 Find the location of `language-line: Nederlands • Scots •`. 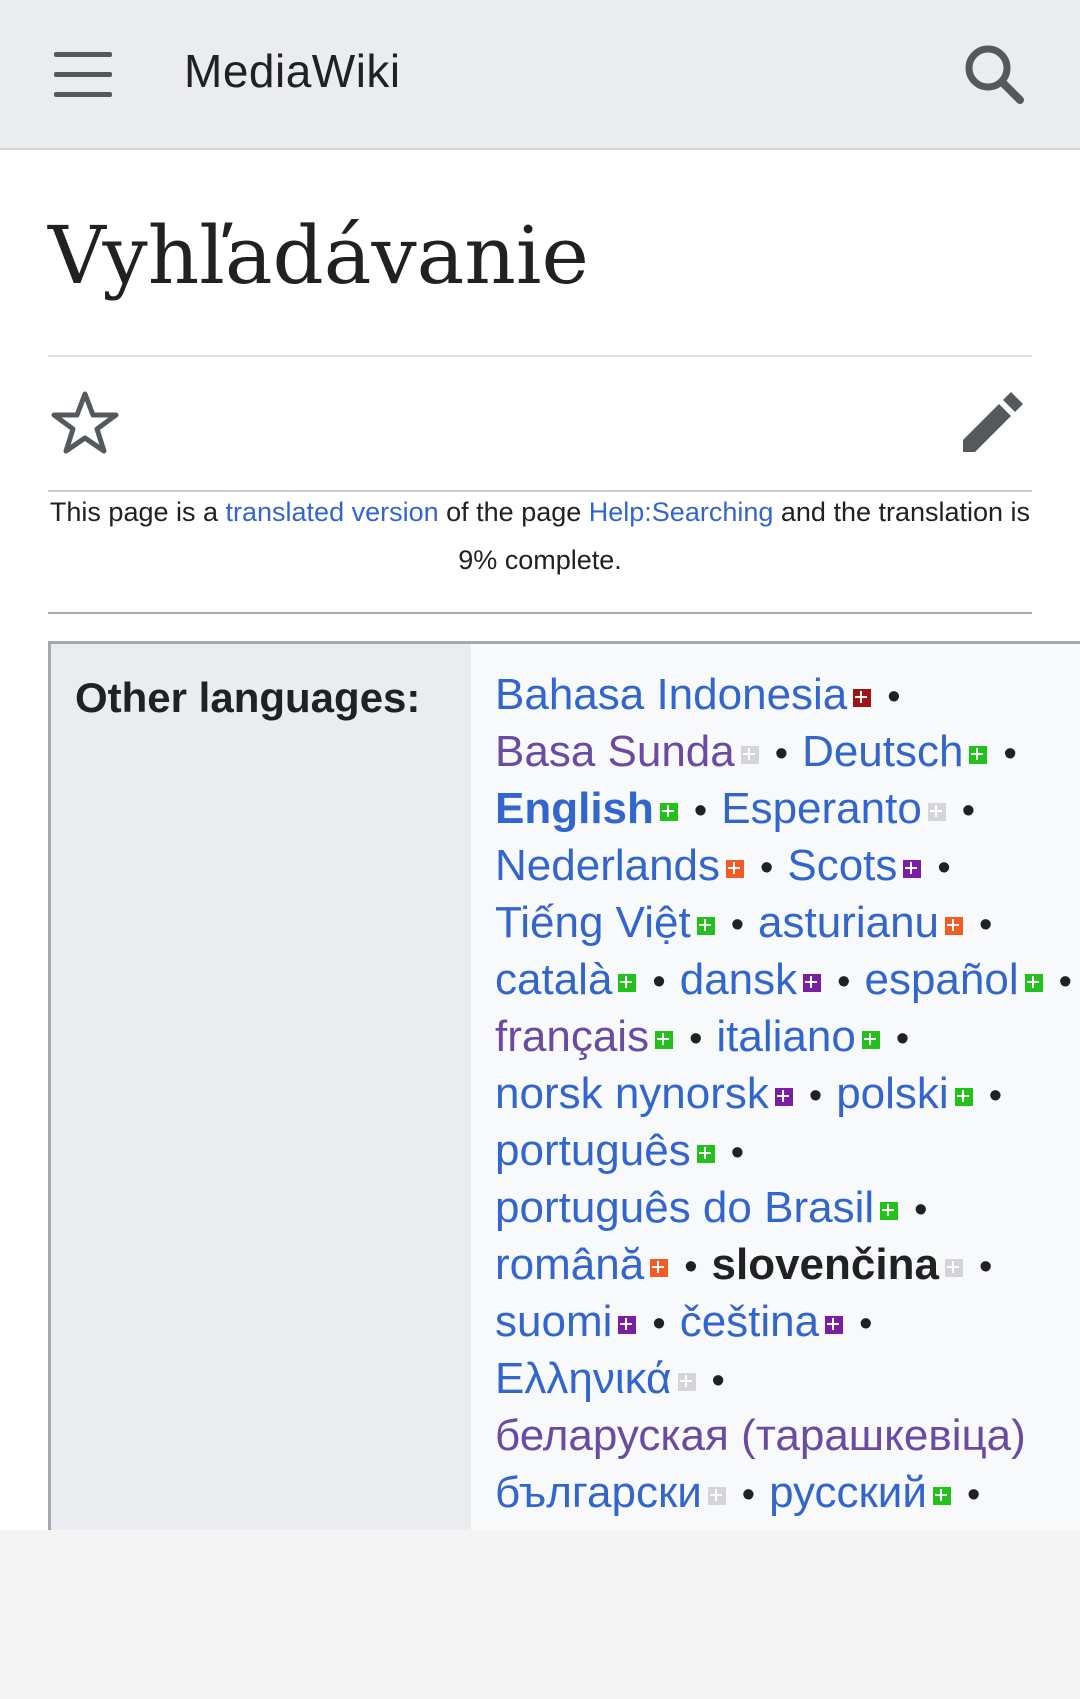

language-line: Nederlands • Scots • is located at coordinates (787, 865).